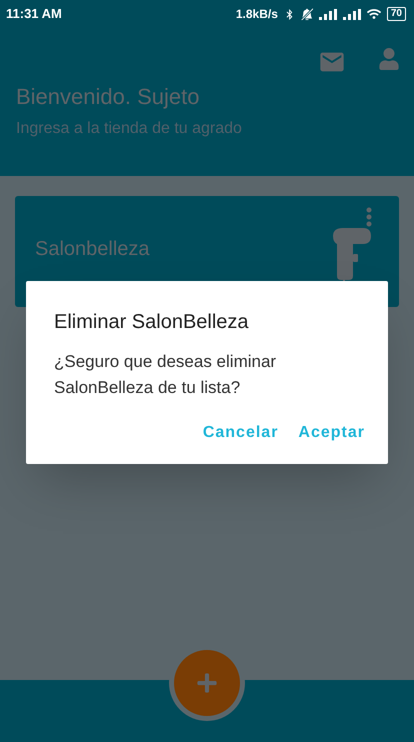 The image size is (414, 742). Describe the element at coordinates (289, 14) in the screenshot. I see `bluetooth-icon` at that location.